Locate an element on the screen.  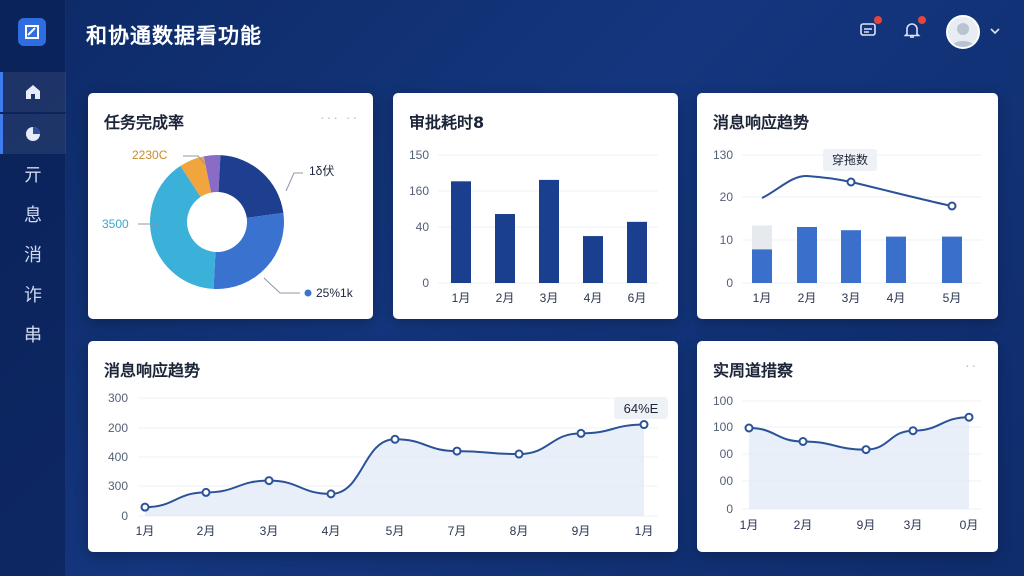
slice-label: 25%1k is located at coordinates (335, 293).